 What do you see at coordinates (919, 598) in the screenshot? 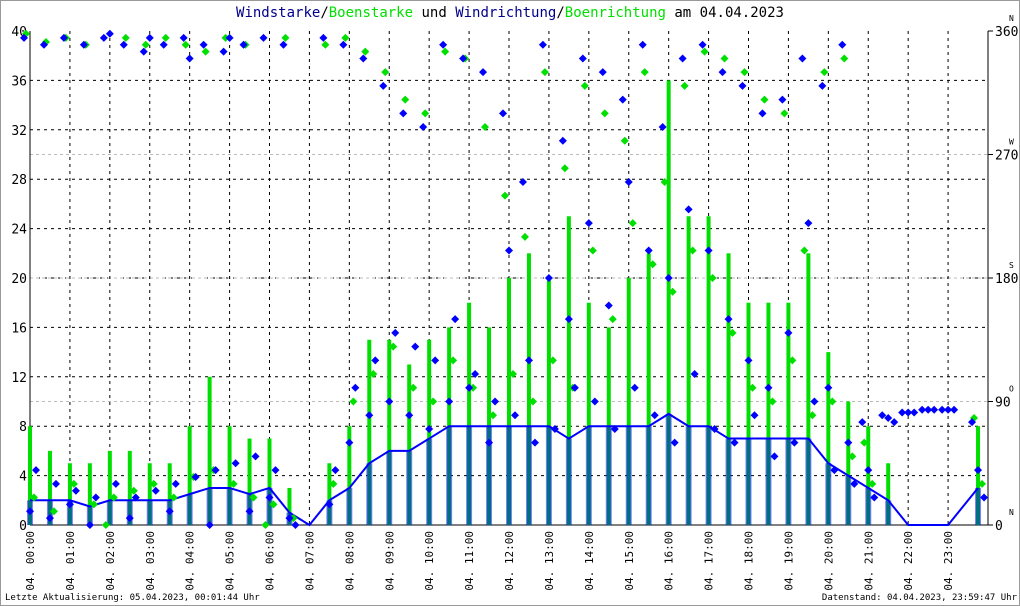
I see `data-status: Datenstand: 04.04.2023, 23:59:47 Uhr` at bounding box center [919, 598].